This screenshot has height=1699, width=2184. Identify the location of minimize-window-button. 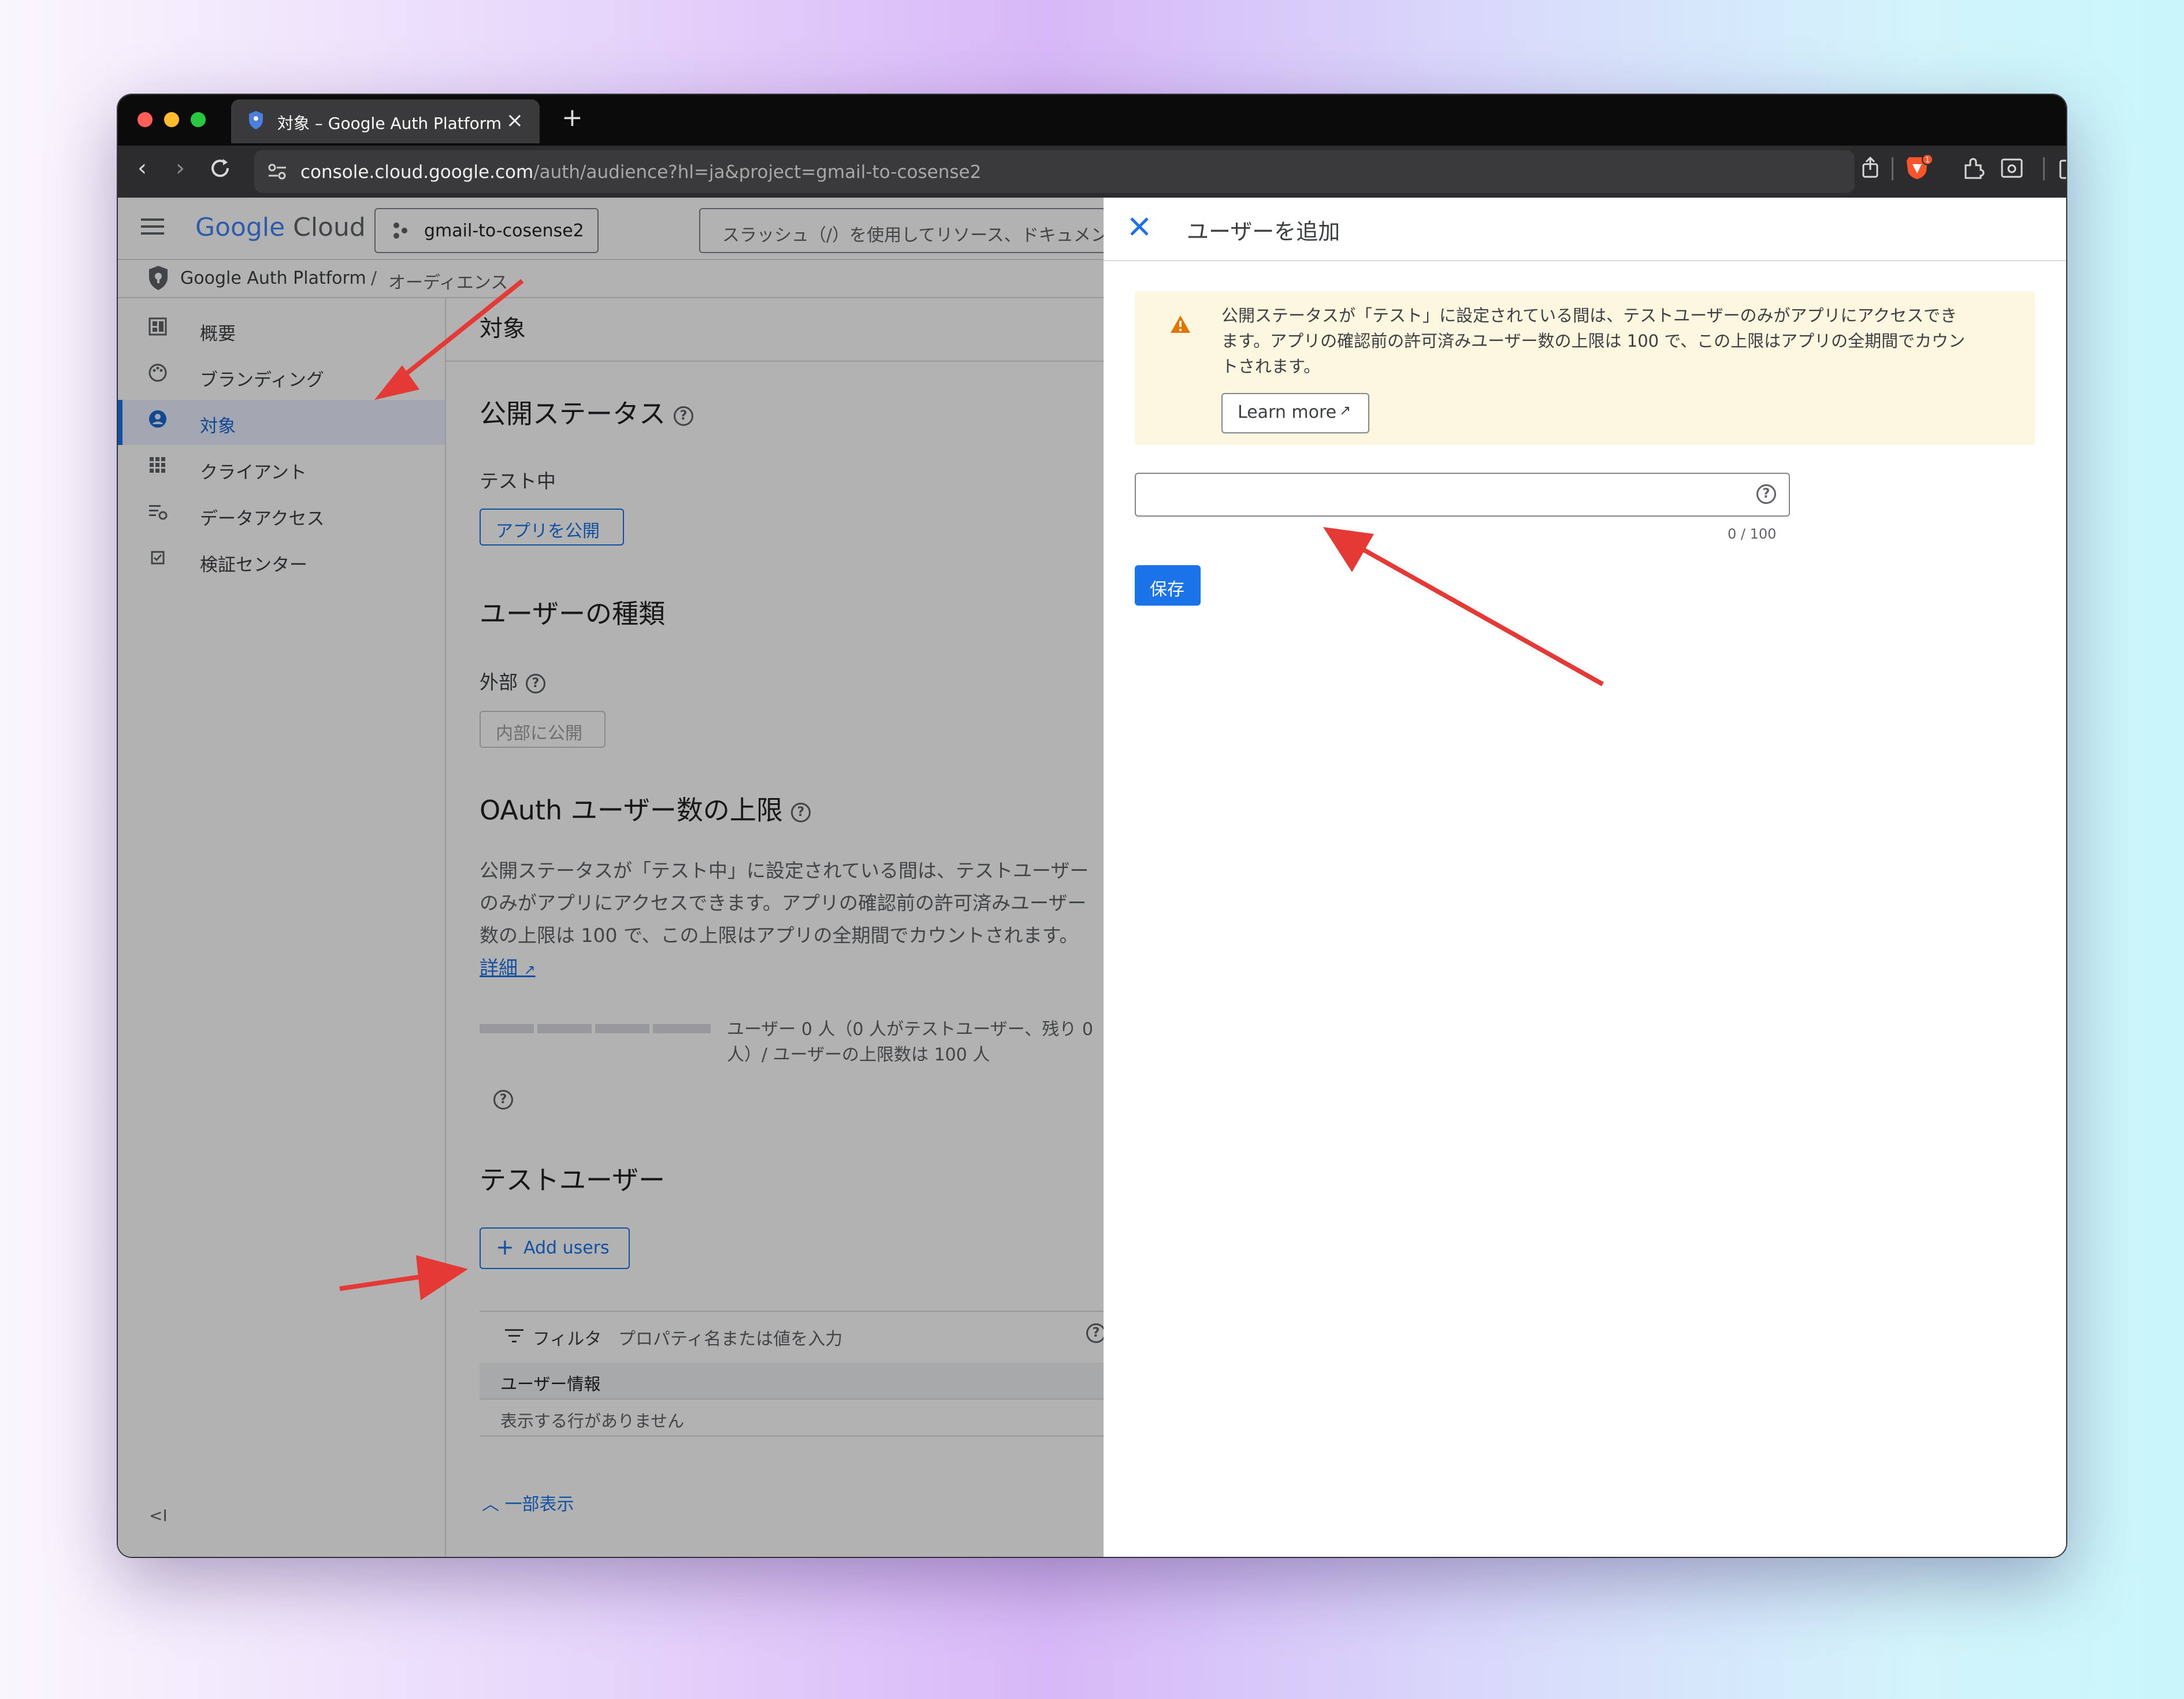
(171, 120).